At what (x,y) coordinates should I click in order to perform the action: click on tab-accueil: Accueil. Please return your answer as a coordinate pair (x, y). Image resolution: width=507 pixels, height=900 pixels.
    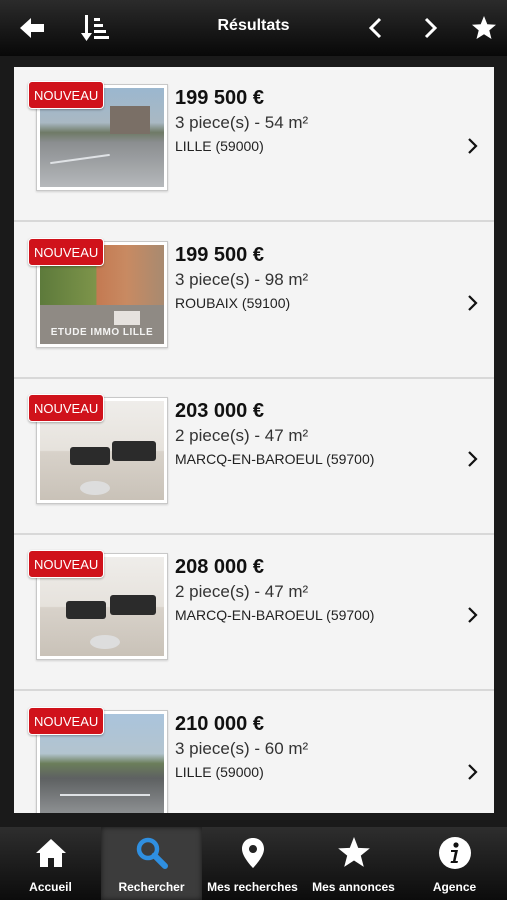
    Looking at the image, I should click on (50, 863).